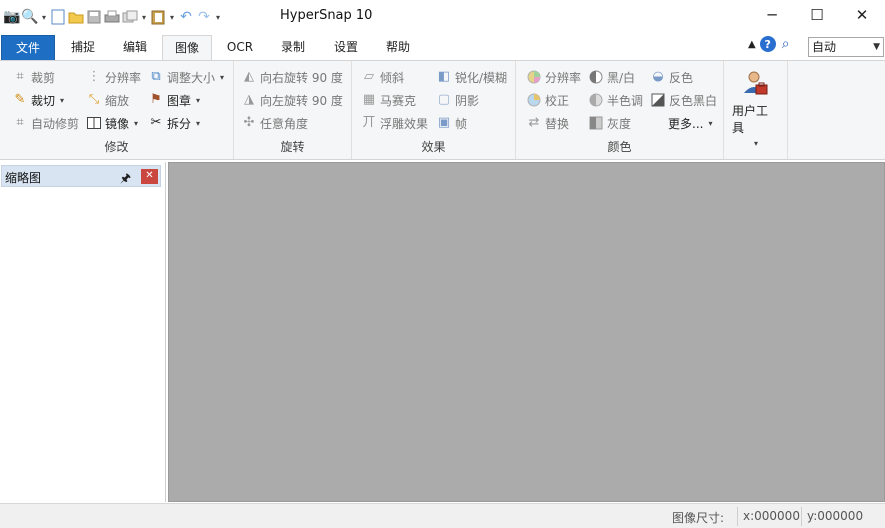 The width and height of the screenshot is (885, 528). I want to click on tab-ocr: OCR, so click(240, 48).